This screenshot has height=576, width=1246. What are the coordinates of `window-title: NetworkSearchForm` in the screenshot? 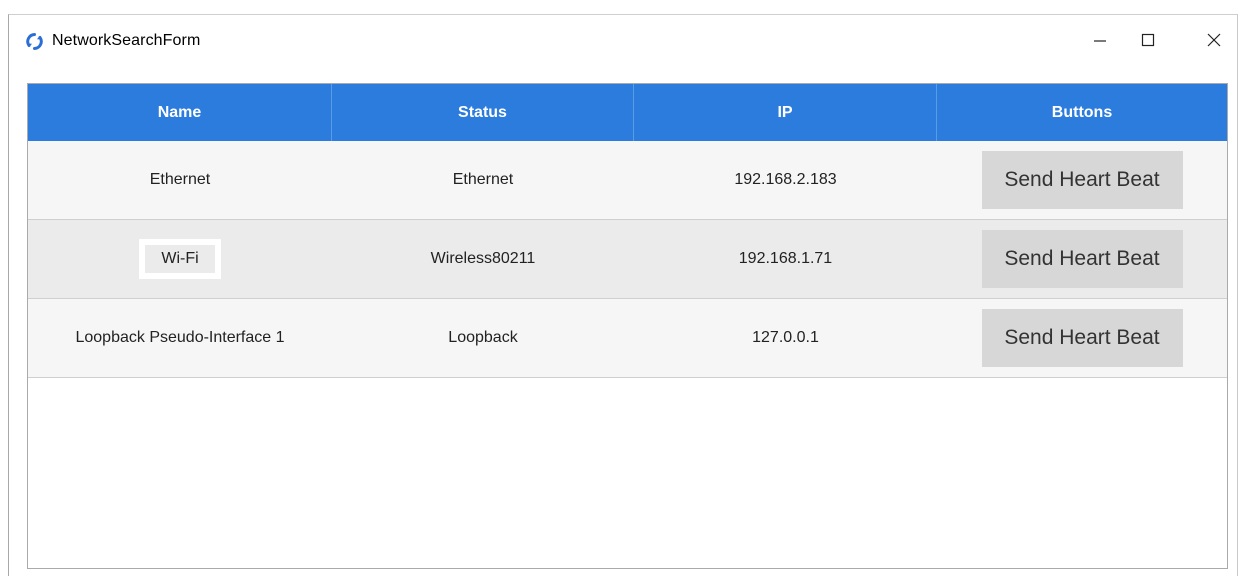 It's located at (126, 40).